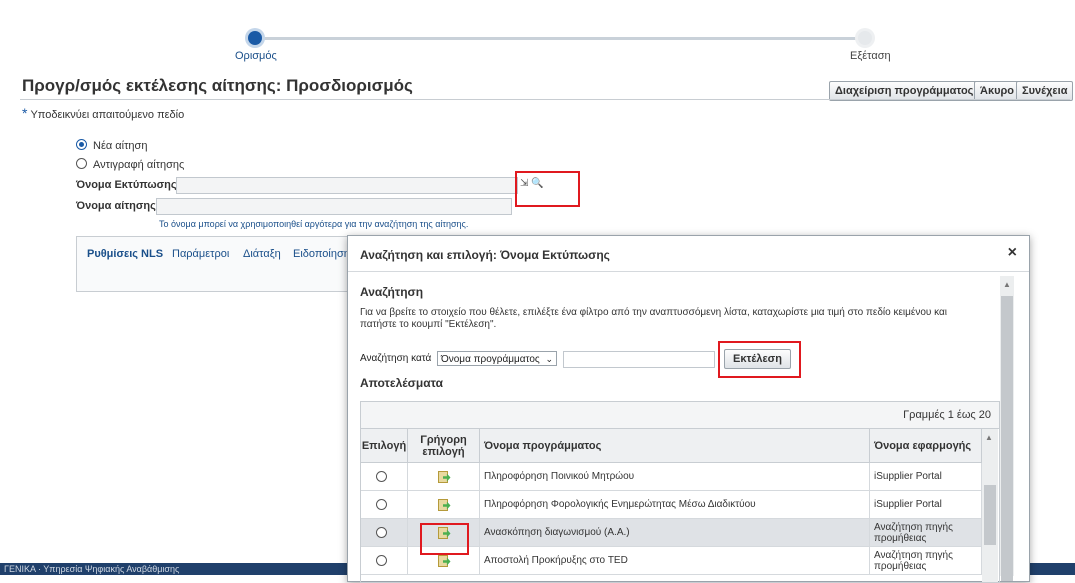  I want to click on highlight-box-quick-select, so click(444, 539).